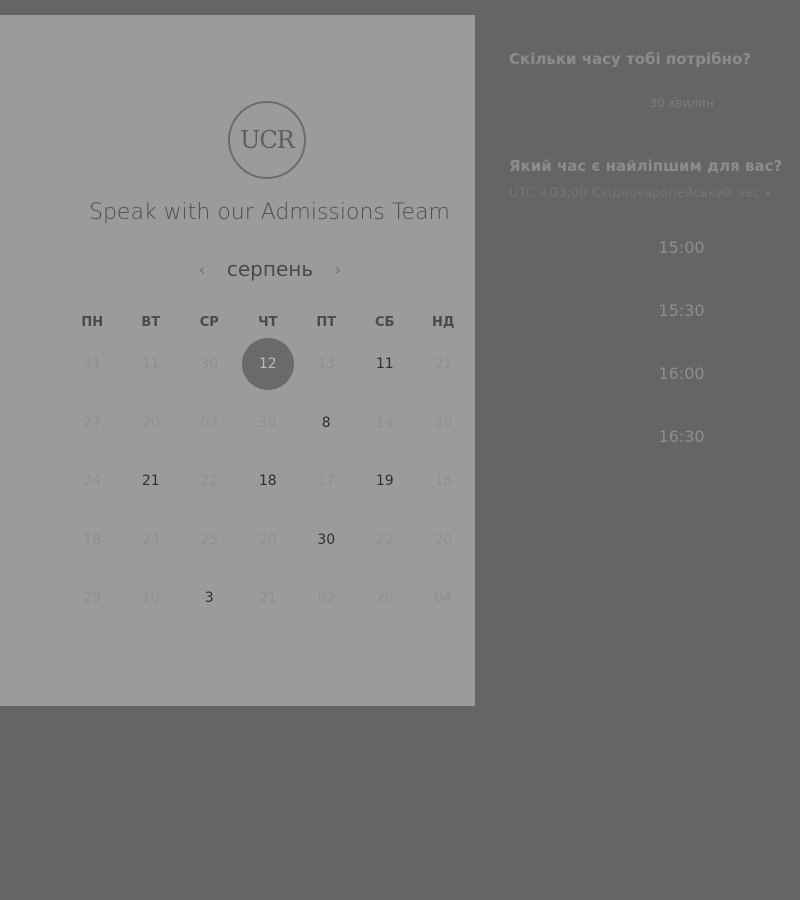 This screenshot has height=900, width=800. I want to click on calendar-day: 3, so click(209, 598).